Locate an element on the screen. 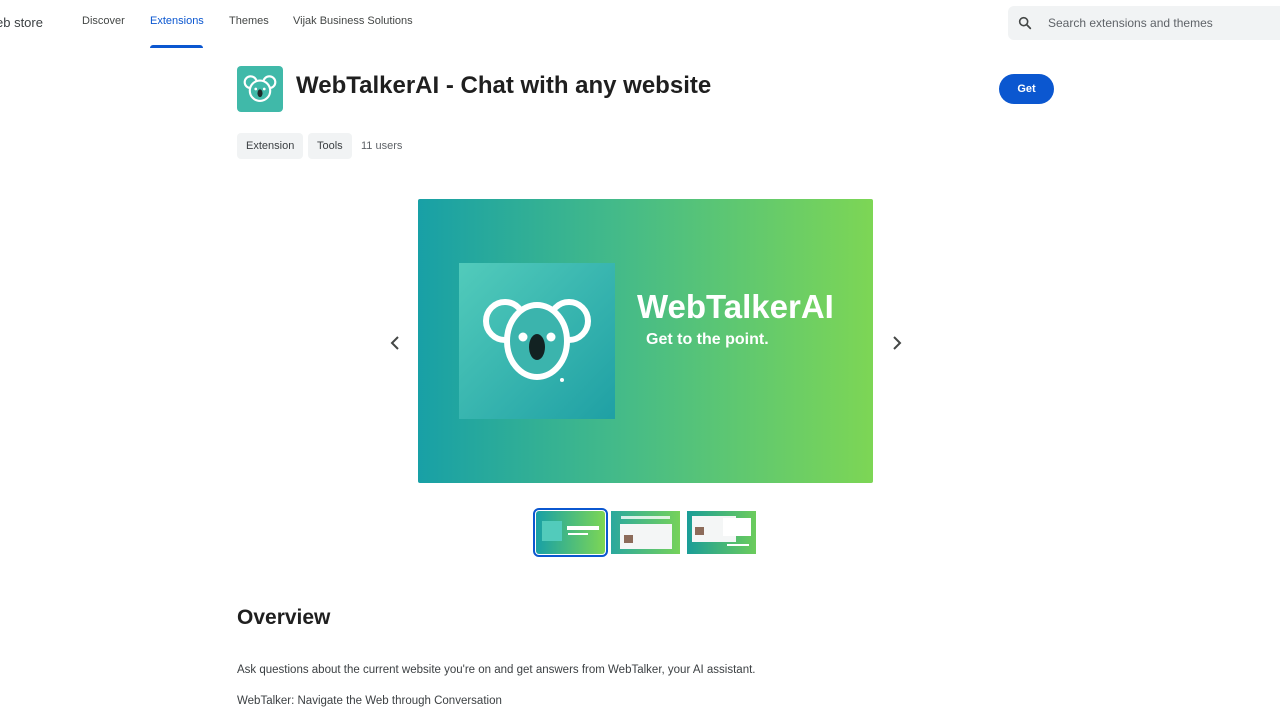 This screenshot has height=720, width=1280. chip-extension: Extension is located at coordinates (270, 146).